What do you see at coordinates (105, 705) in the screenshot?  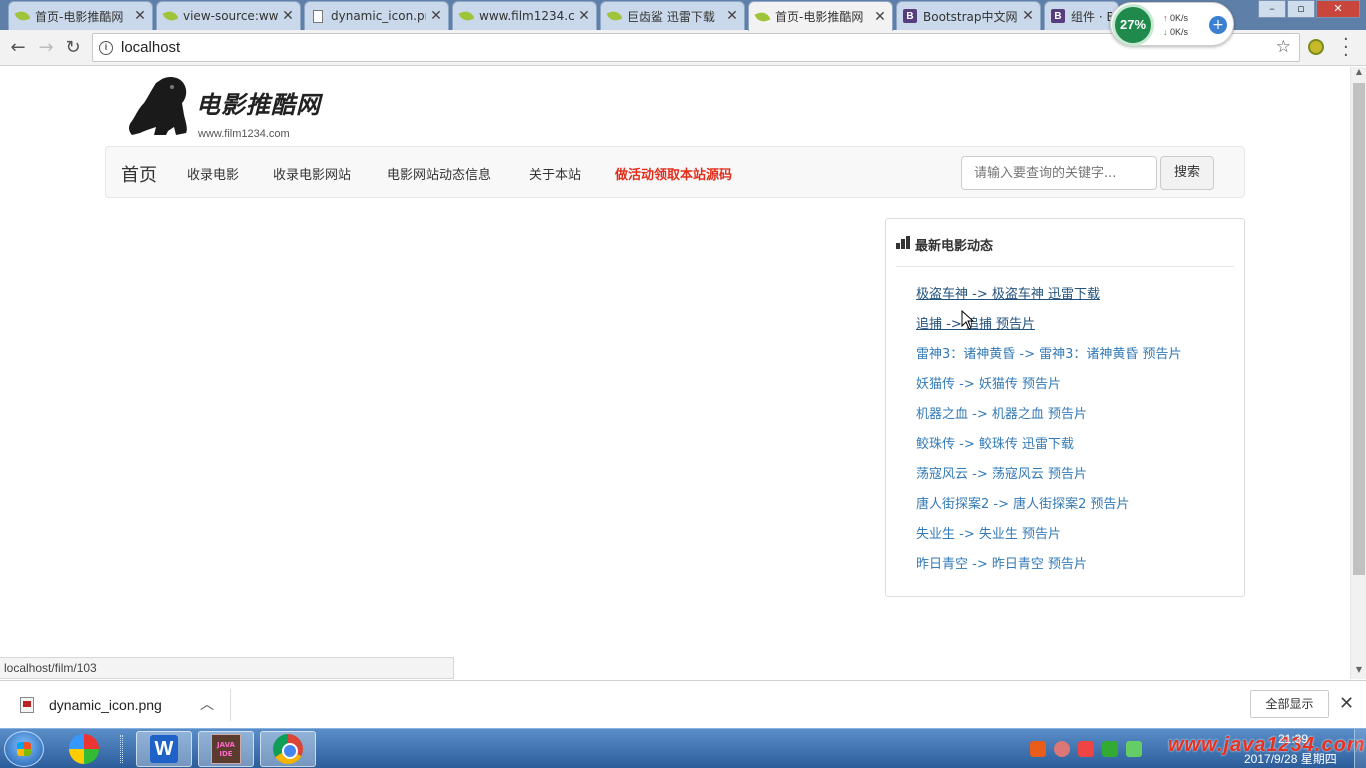 I see `download-file-name: dynamic_icon.png` at bounding box center [105, 705].